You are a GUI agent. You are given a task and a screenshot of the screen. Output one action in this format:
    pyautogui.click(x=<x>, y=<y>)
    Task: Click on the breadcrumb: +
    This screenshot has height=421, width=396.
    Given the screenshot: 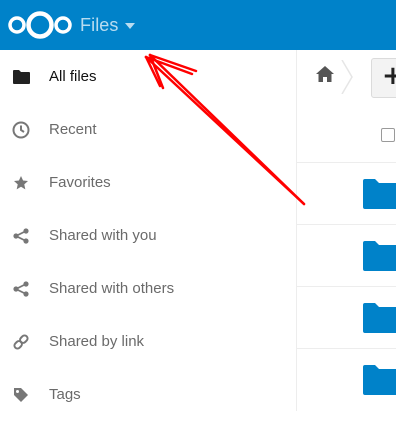 What is the action you would take?
    pyautogui.click(x=346, y=76)
    